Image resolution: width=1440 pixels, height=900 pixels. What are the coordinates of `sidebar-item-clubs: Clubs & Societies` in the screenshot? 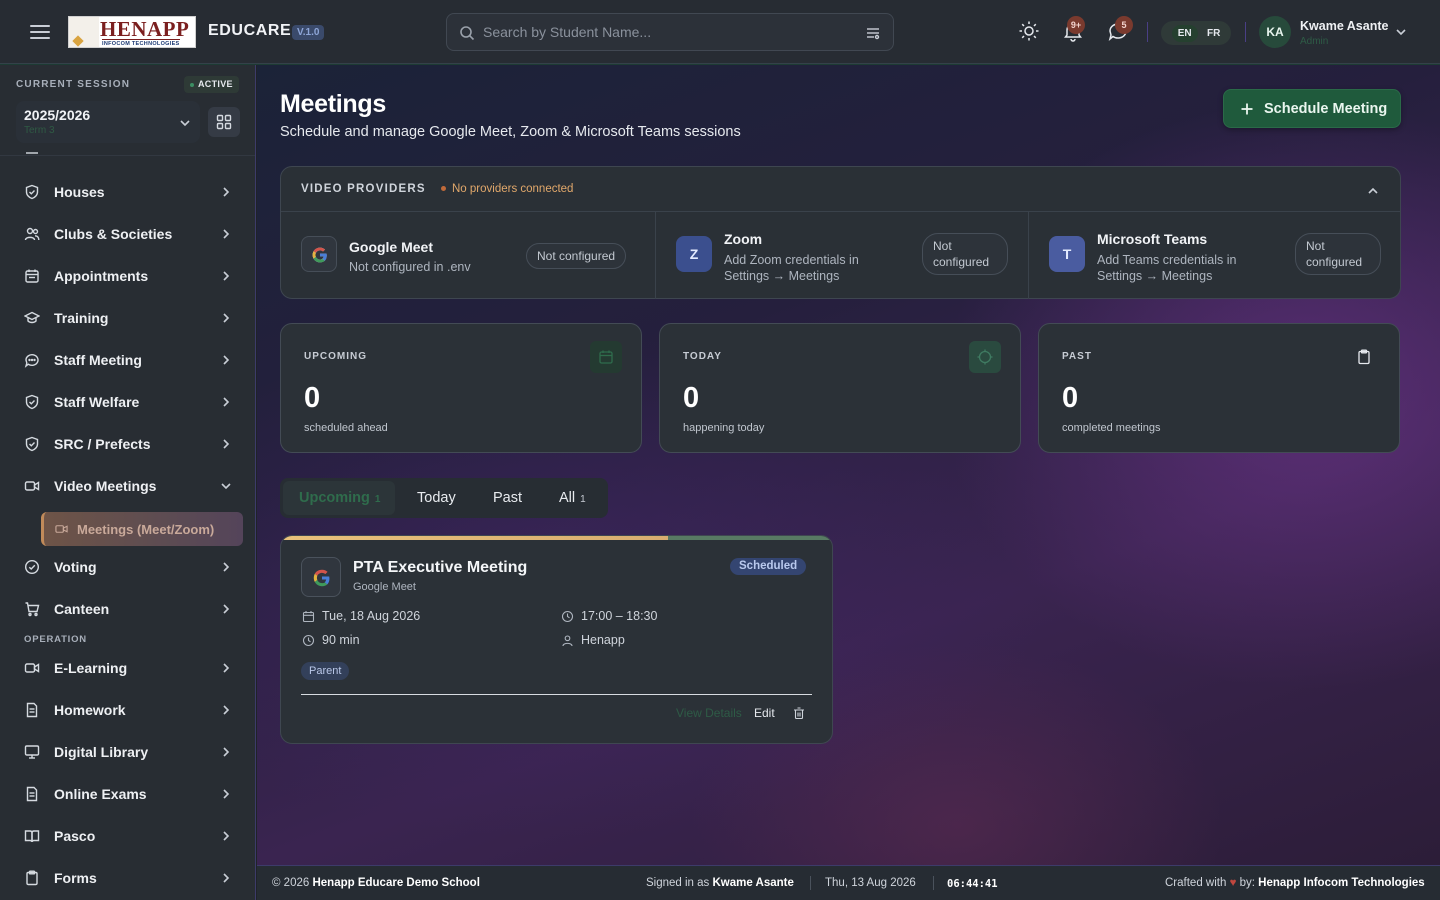 It's located at (128, 234).